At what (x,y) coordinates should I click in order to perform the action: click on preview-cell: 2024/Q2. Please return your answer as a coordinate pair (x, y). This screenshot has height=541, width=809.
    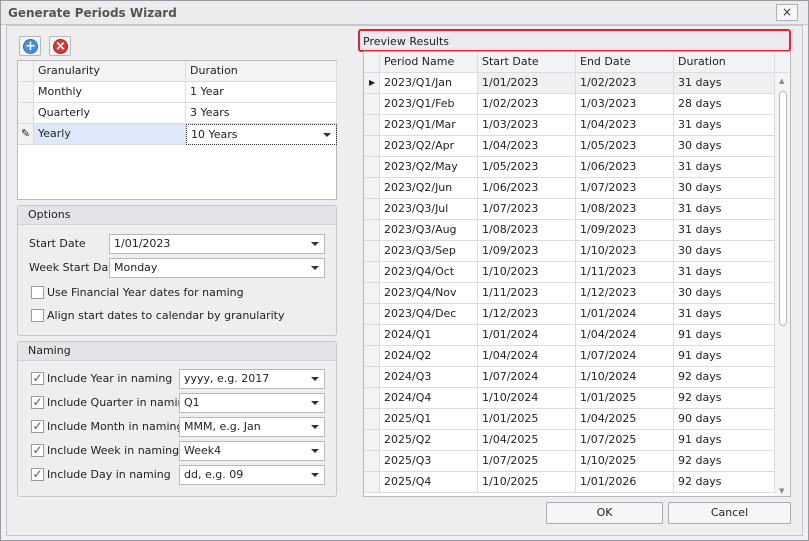
    Looking at the image, I should click on (429, 356).